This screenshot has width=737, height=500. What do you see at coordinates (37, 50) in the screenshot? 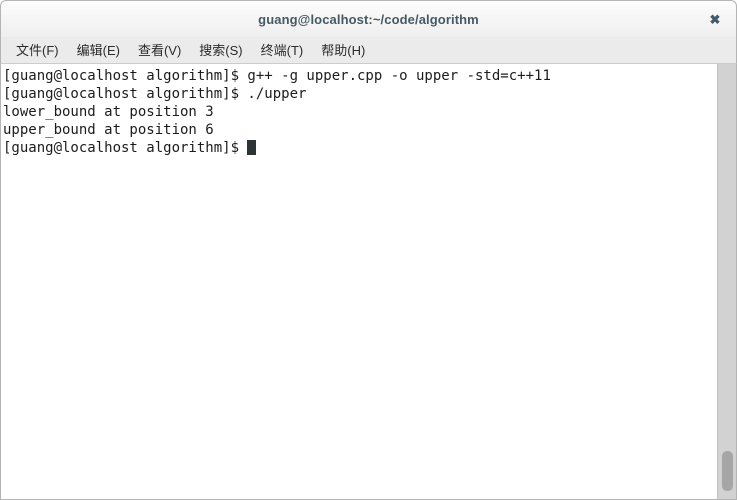
I see `menu-item-file: 文件(F)` at bounding box center [37, 50].